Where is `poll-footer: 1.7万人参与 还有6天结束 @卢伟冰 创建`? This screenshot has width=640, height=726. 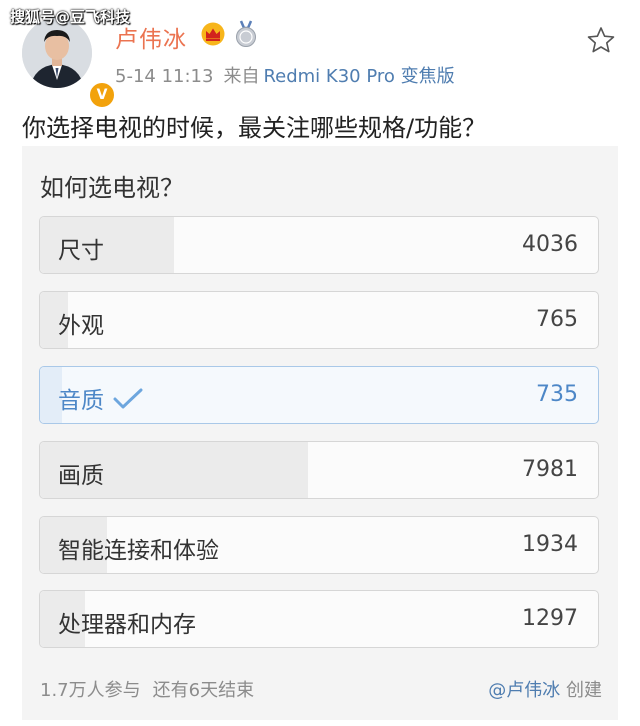
poll-footer: 1.7万人参与 还有6天结束 @卢伟冰 创建 is located at coordinates (321, 689).